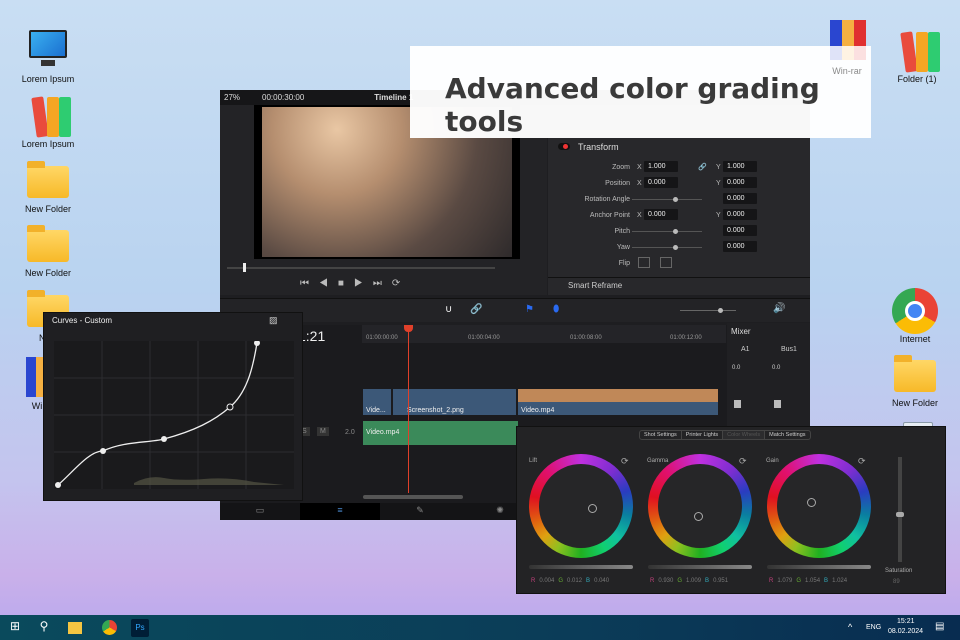  What do you see at coordinates (644, 262) in the screenshot?
I see `flip-horizontal-button` at bounding box center [644, 262].